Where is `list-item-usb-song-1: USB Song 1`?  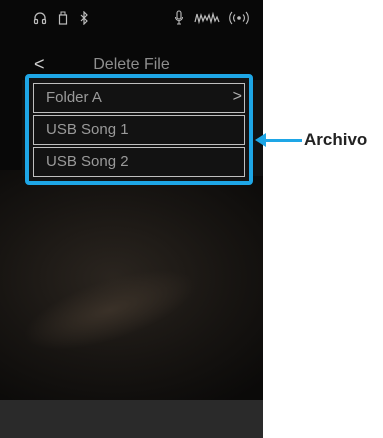 list-item-usb-song-1: USB Song 1 is located at coordinates (139, 130).